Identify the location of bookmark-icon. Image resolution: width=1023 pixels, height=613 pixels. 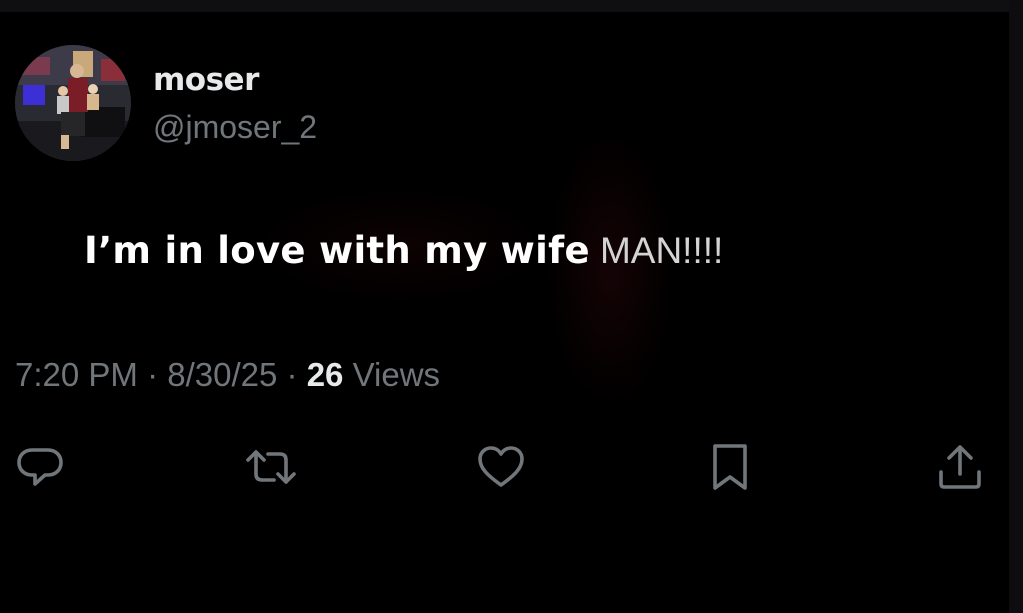
(730, 467).